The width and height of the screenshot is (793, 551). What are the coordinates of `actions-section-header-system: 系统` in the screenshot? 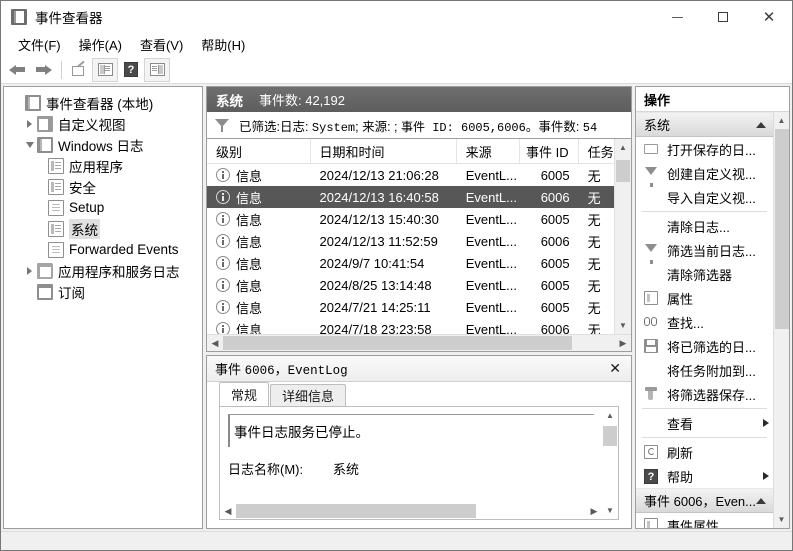 It's located at (704, 124).